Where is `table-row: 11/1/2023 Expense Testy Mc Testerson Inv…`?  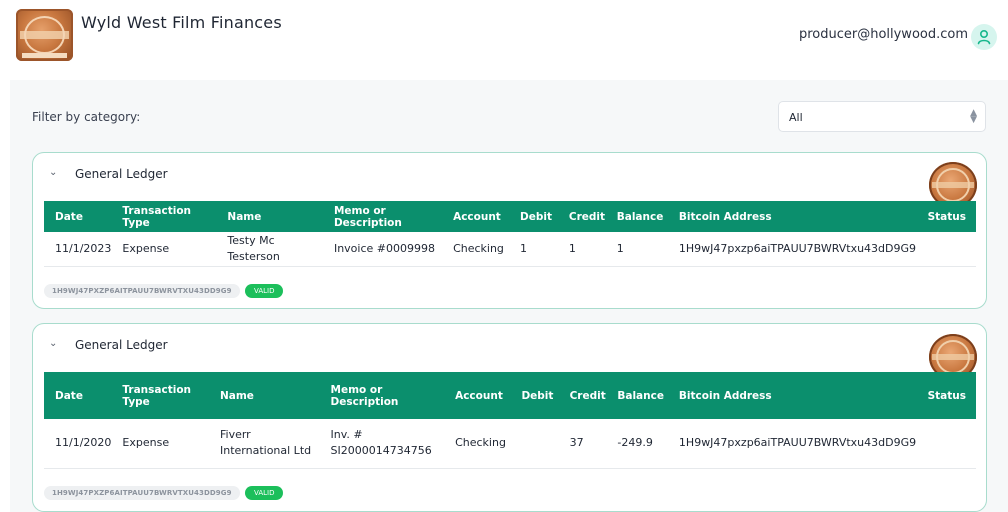 table-row: 11/1/2023 Expense Testy Mc Testerson Inv… is located at coordinates (510, 249).